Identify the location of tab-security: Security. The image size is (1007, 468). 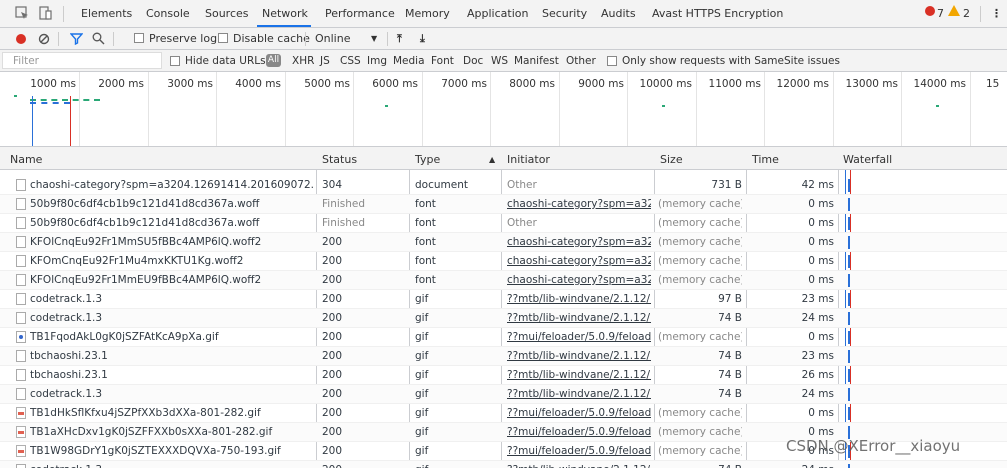
(564, 13).